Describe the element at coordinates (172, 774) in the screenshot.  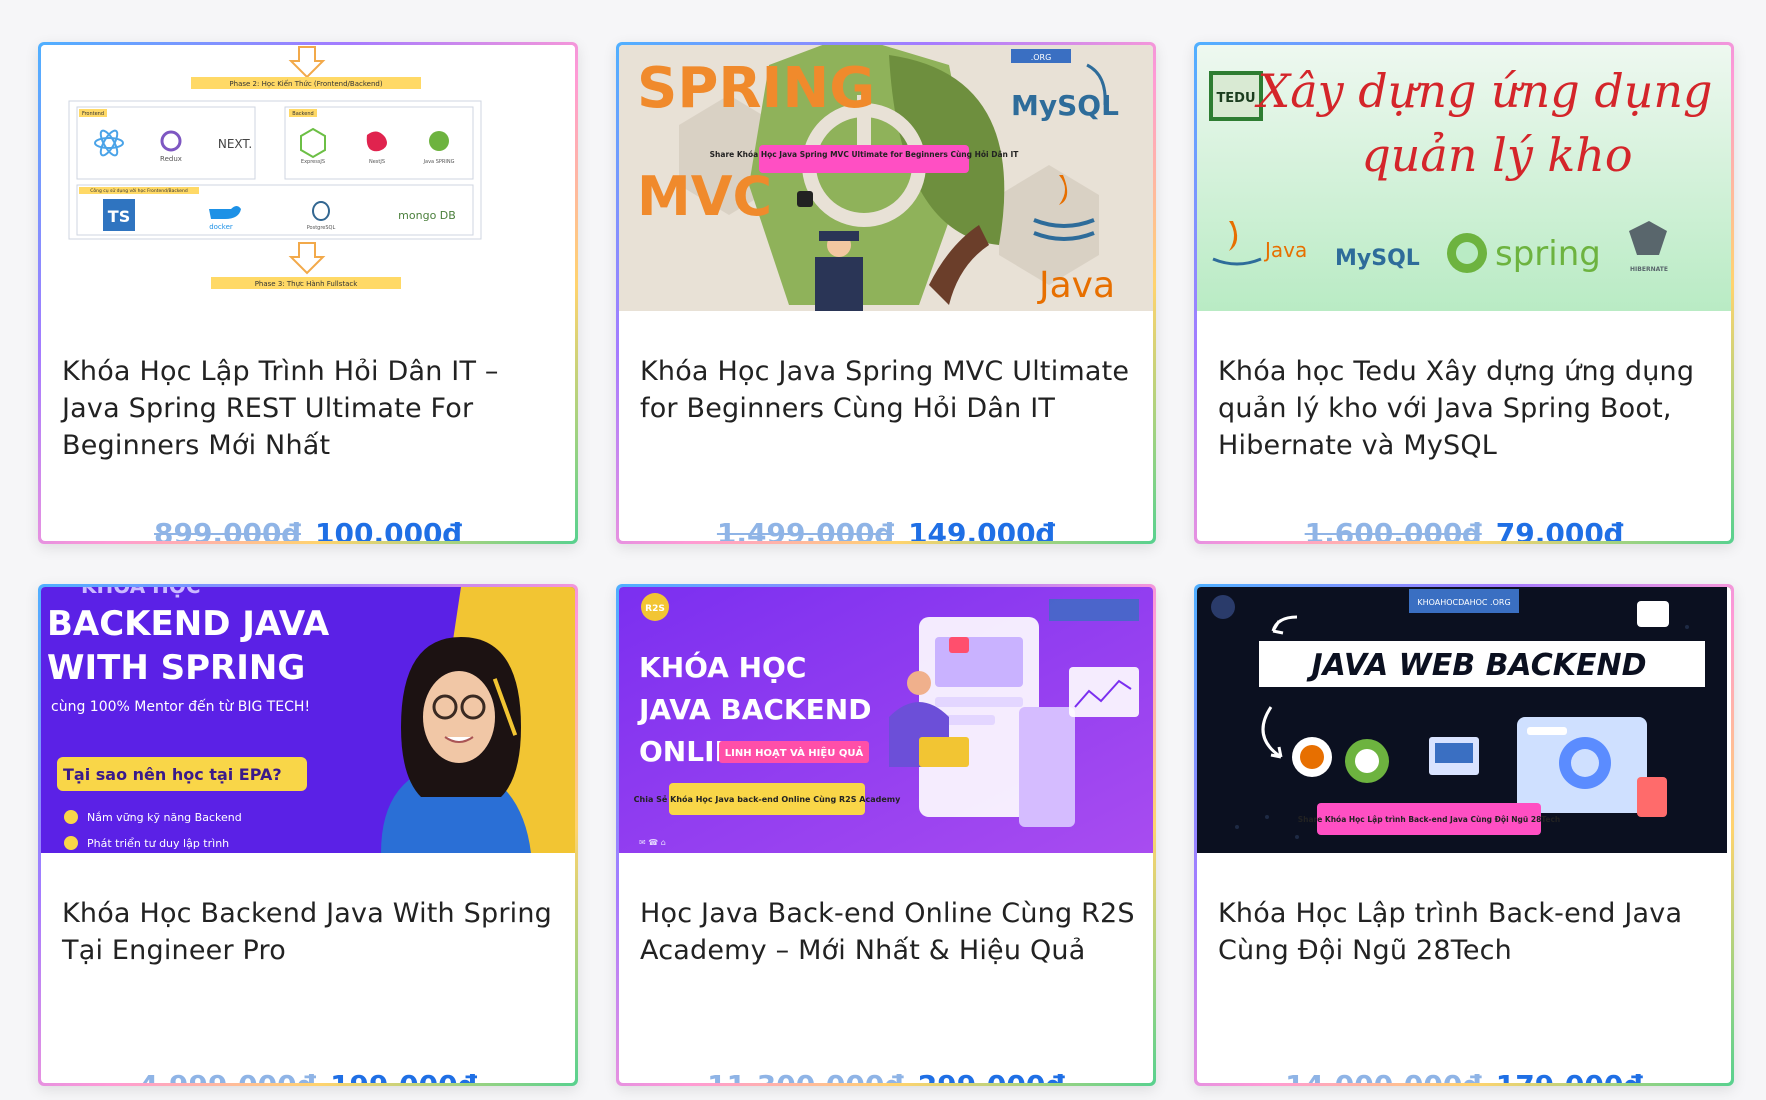
I see `why-label: Tại sao nên học tại EPA?` at that location.